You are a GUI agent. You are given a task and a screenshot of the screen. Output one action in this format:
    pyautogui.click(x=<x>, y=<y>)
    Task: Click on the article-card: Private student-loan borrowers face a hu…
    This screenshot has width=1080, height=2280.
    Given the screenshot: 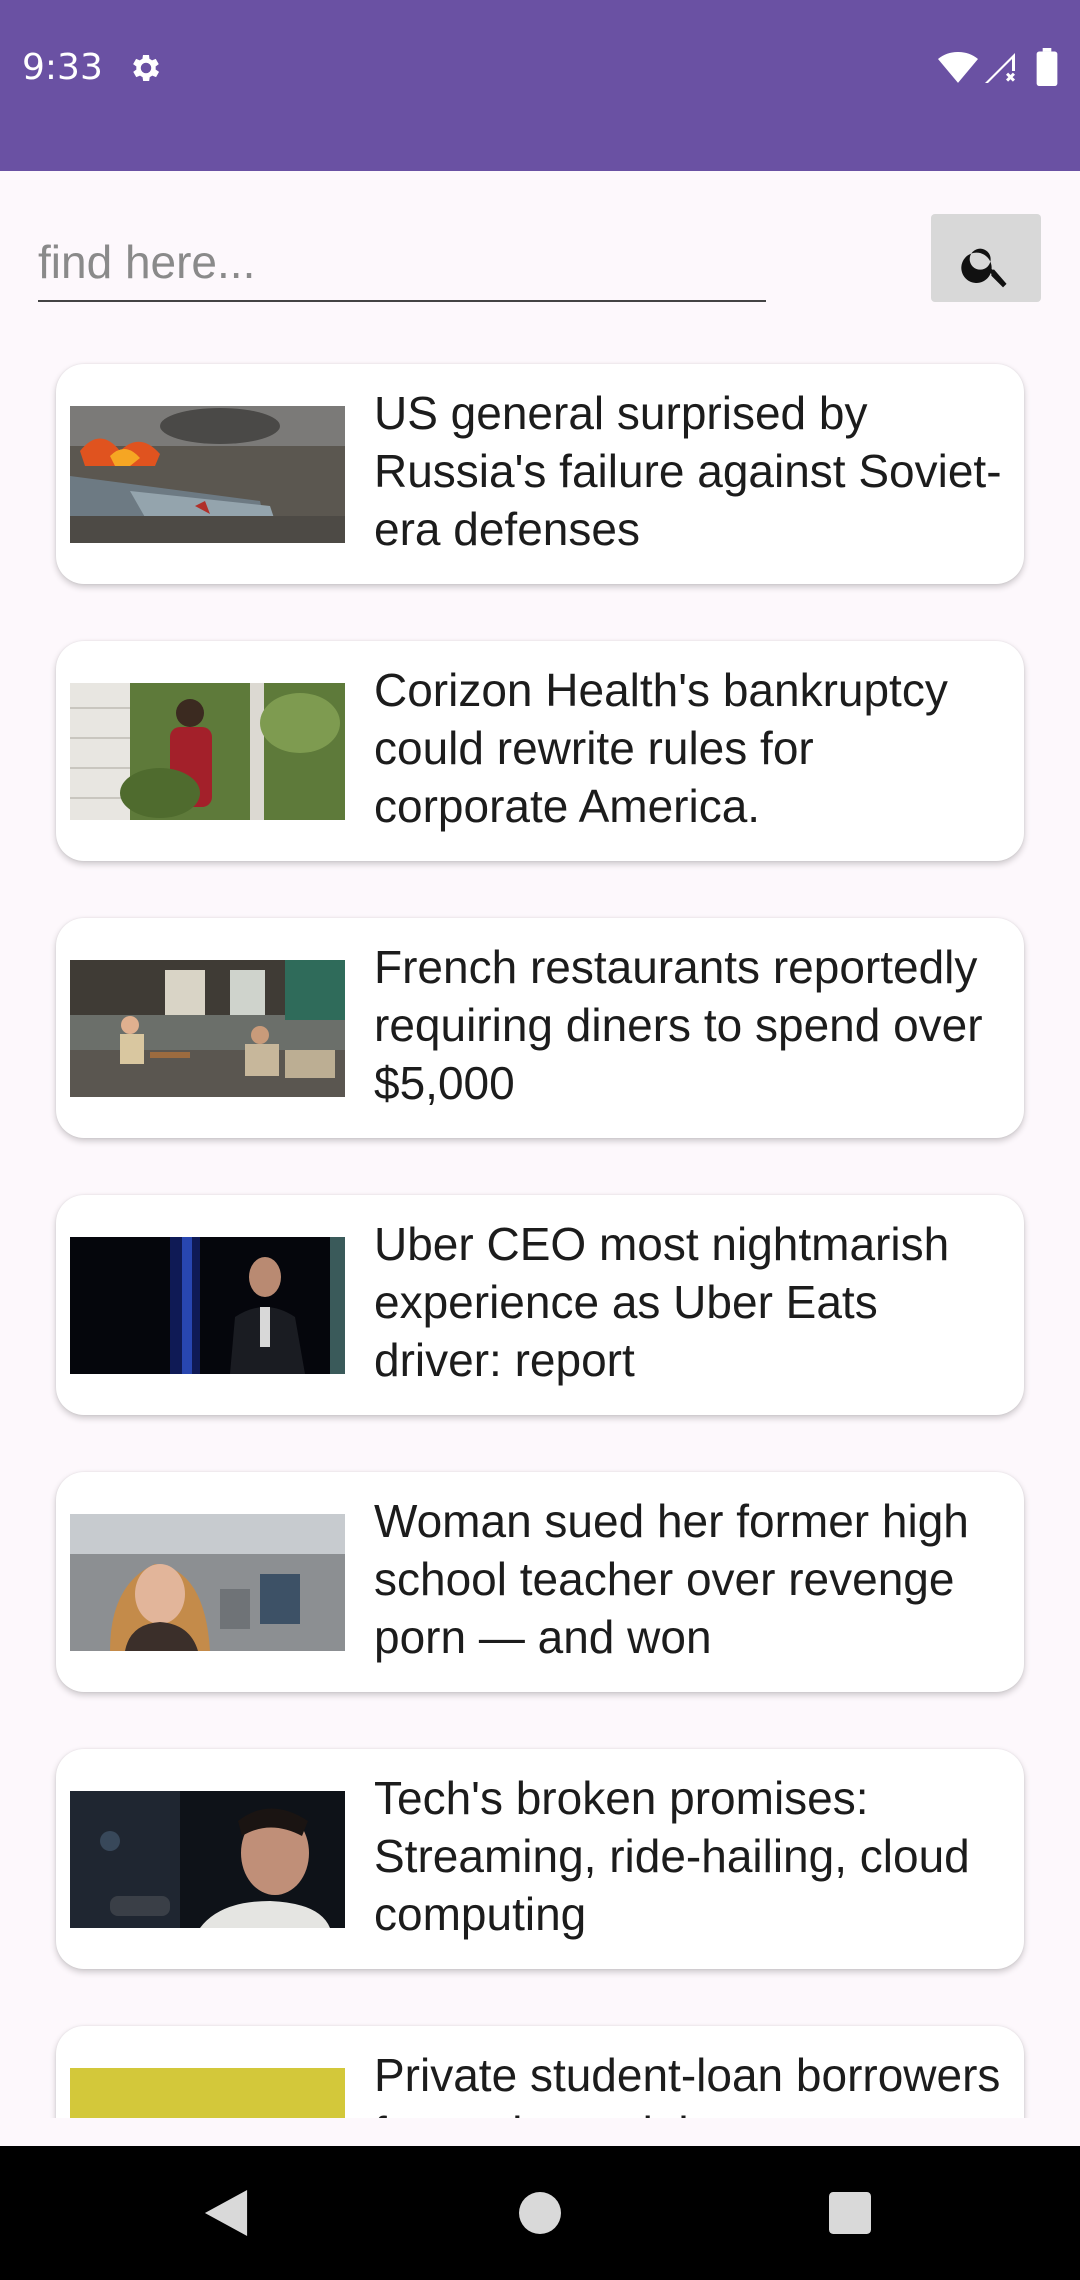 What is the action you would take?
    pyautogui.click(x=540, y=2072)
    